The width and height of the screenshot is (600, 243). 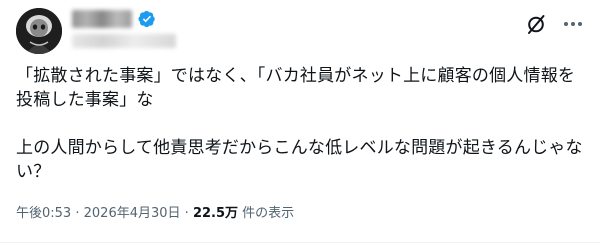 What do you see at coordinates (172, 30) in the screenshot?
I see `author-info` at bounding box center [172, 30].